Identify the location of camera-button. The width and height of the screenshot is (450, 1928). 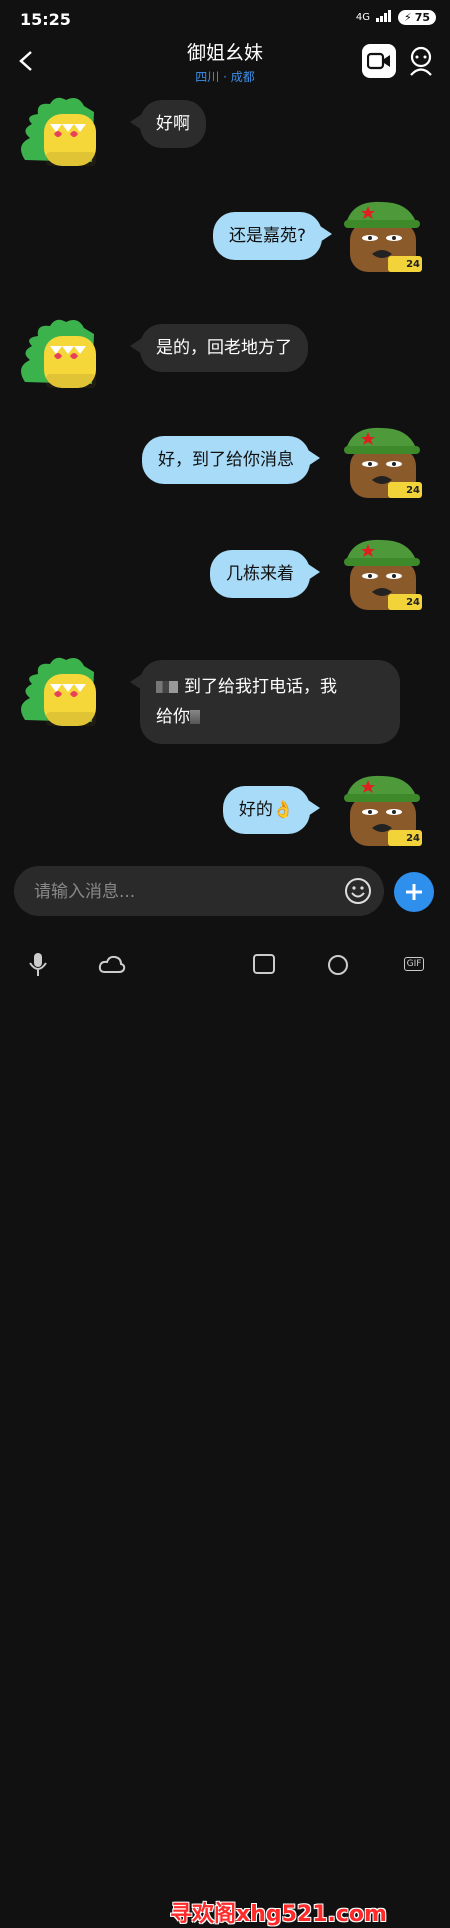
(338, 964).